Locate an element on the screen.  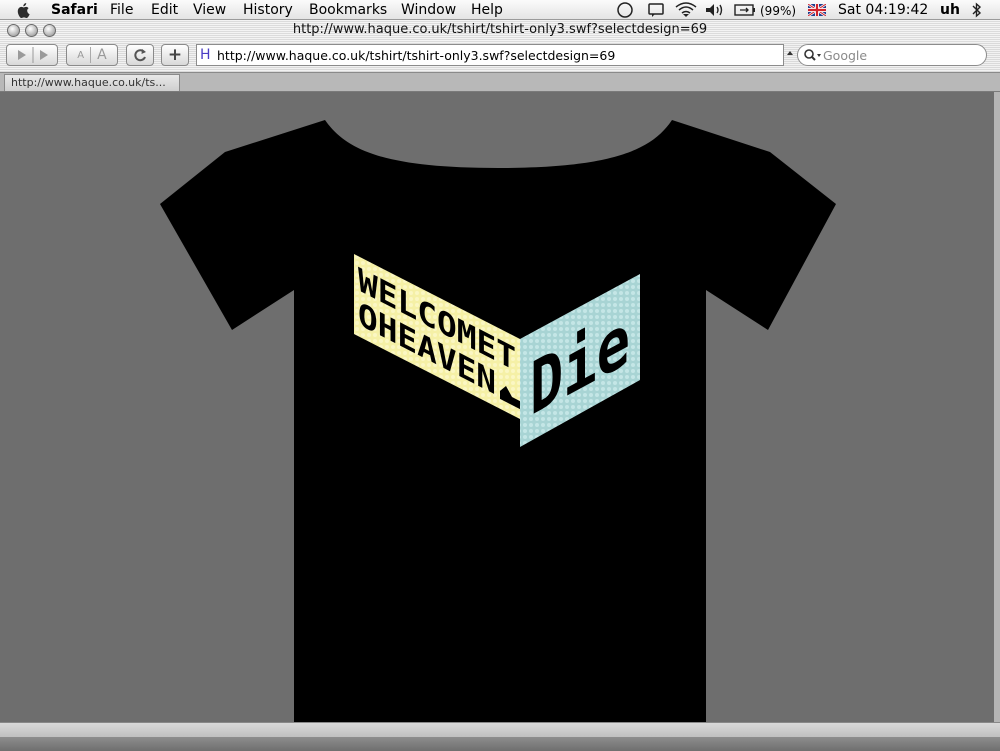
sync-status-icon is located at coordinates (625, 10).